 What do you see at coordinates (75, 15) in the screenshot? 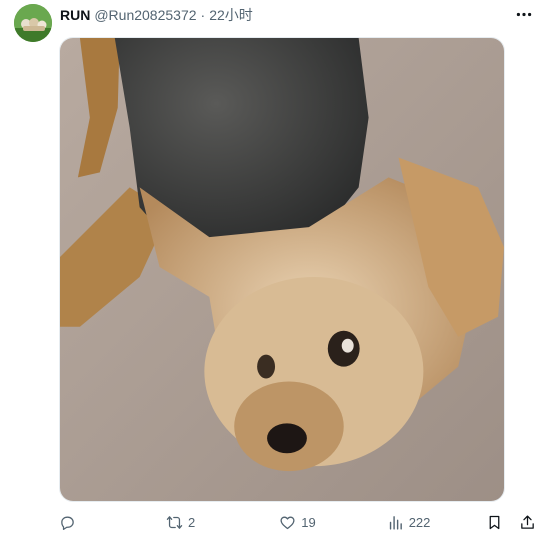
I see `author-name: RUN` at bounding box center [75, 15].